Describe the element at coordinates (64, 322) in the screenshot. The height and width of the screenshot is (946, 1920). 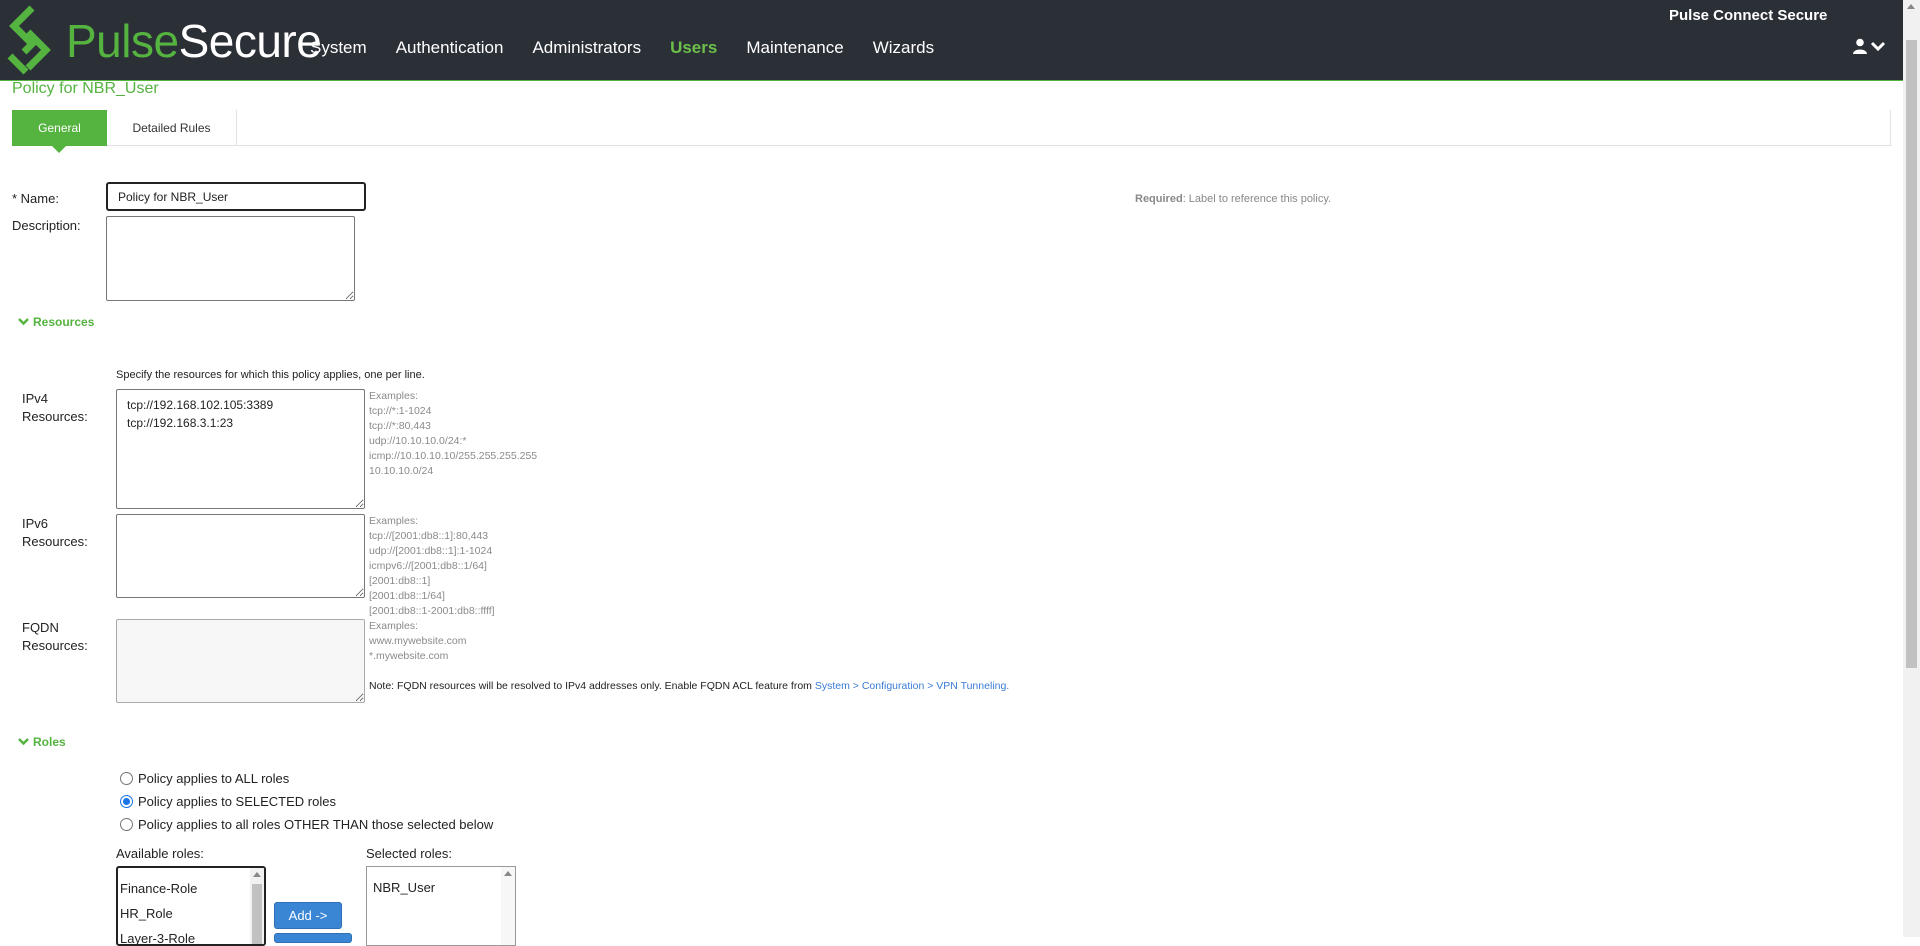
I see `resources-section-label: Resources` at that location.